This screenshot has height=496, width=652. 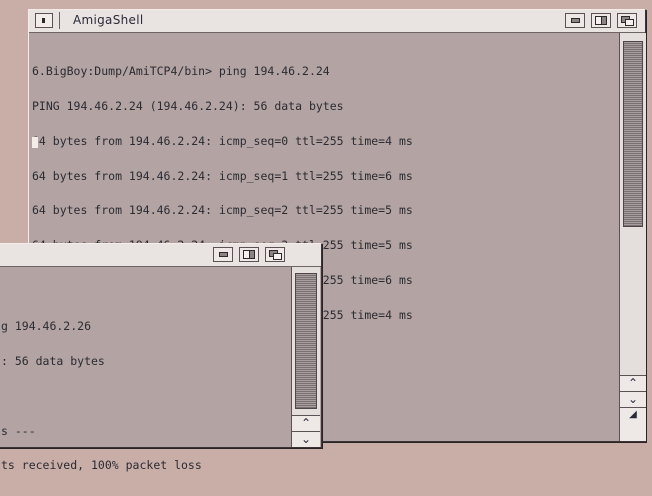 What do you see at coordinates (46, 326) in the screenshot?
I see `output-line: g 194.46.2.26` at bounding box center [46, 326].